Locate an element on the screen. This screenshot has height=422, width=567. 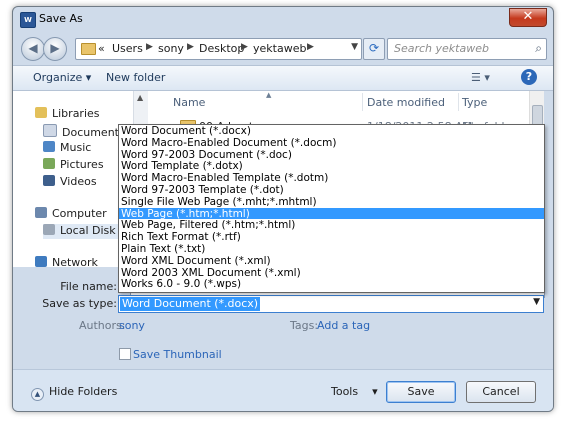
forward-button: ▶ is located at coordinates (55, 49).